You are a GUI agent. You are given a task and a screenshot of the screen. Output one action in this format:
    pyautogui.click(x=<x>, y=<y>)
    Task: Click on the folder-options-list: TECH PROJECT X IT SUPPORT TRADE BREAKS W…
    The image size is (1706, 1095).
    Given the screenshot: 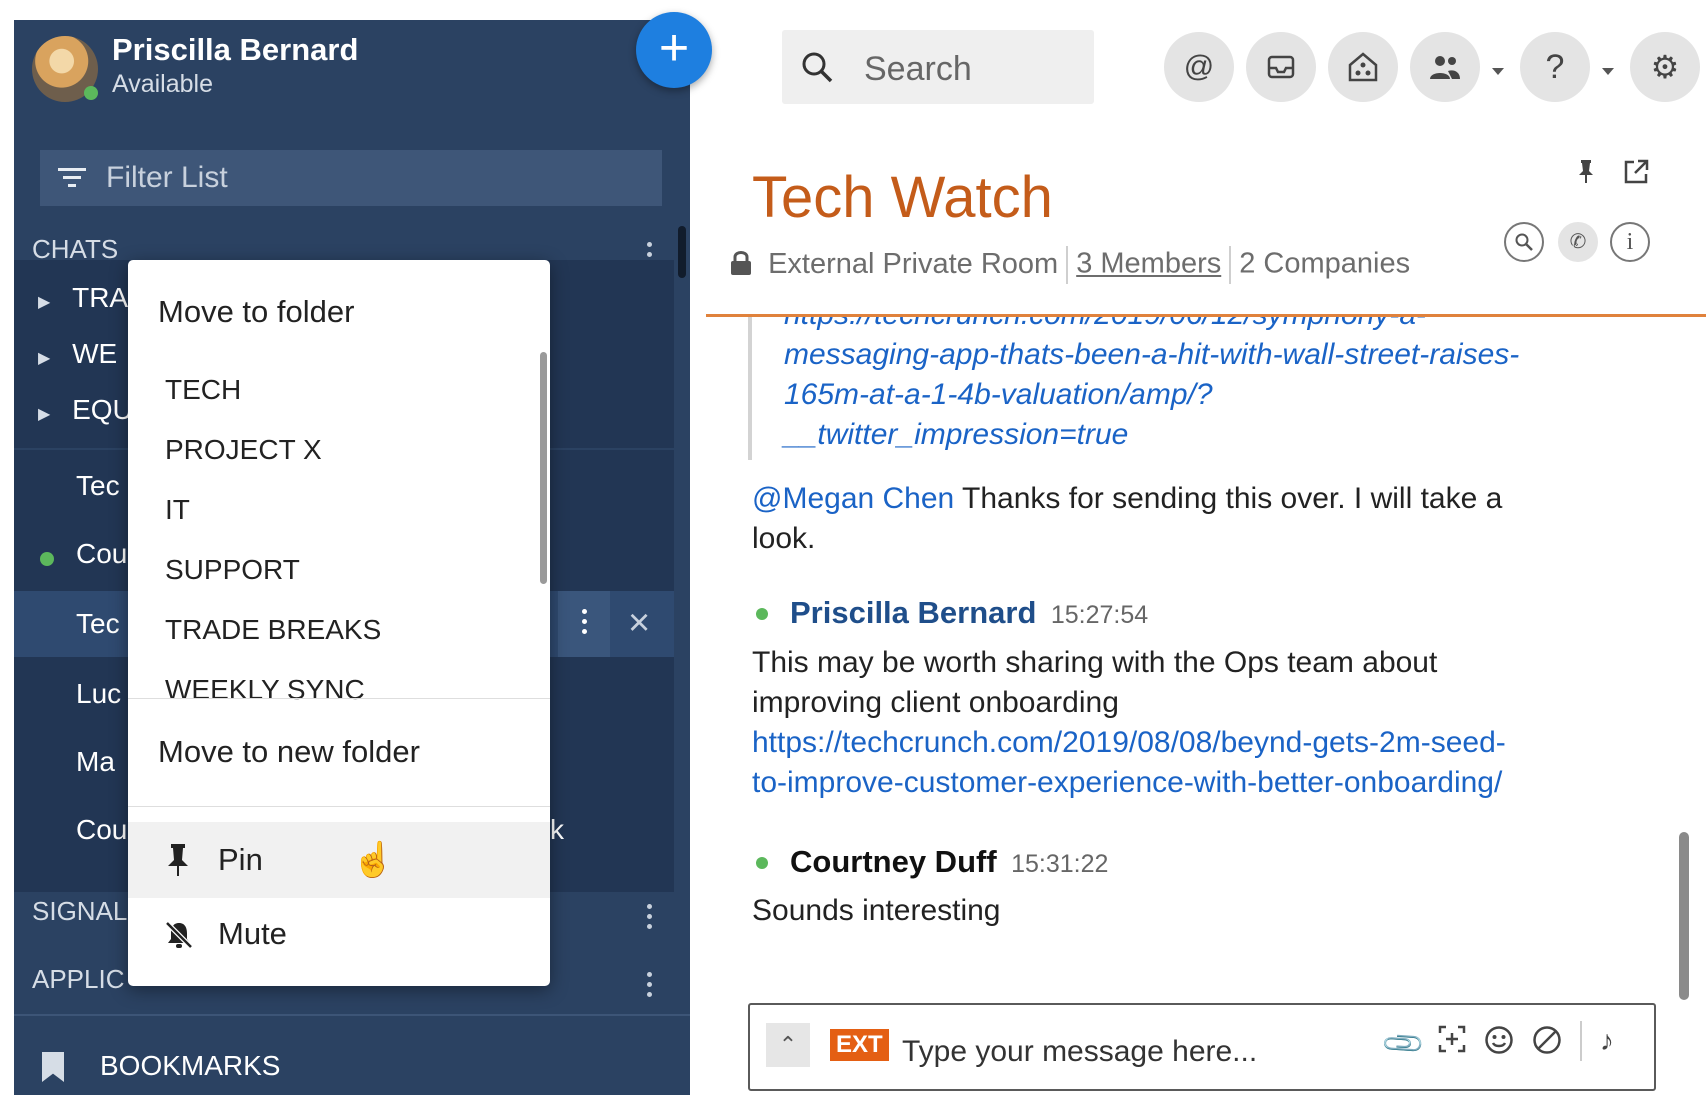 What is the action you would take?
    pyautogui.click(x=339, y=560)
    